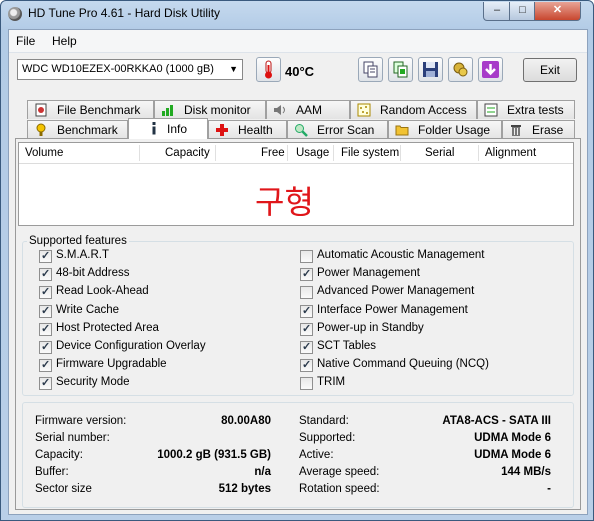 The image size is (594, 521). Describe the element at coordinates (364, 110) in the screenshot. I see `random-access-icon` at that location.